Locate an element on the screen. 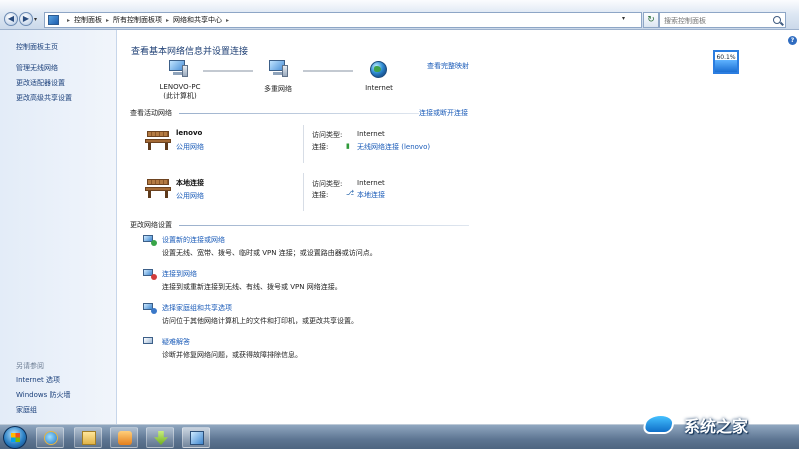  media-player-icon is located at coordinates (125, 438).